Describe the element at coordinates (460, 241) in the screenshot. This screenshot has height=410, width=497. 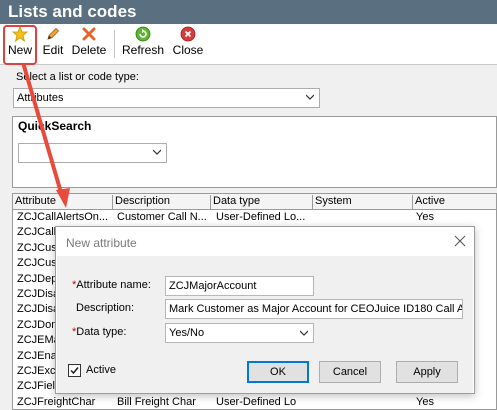
I see `dialog-close-icon` at that location.